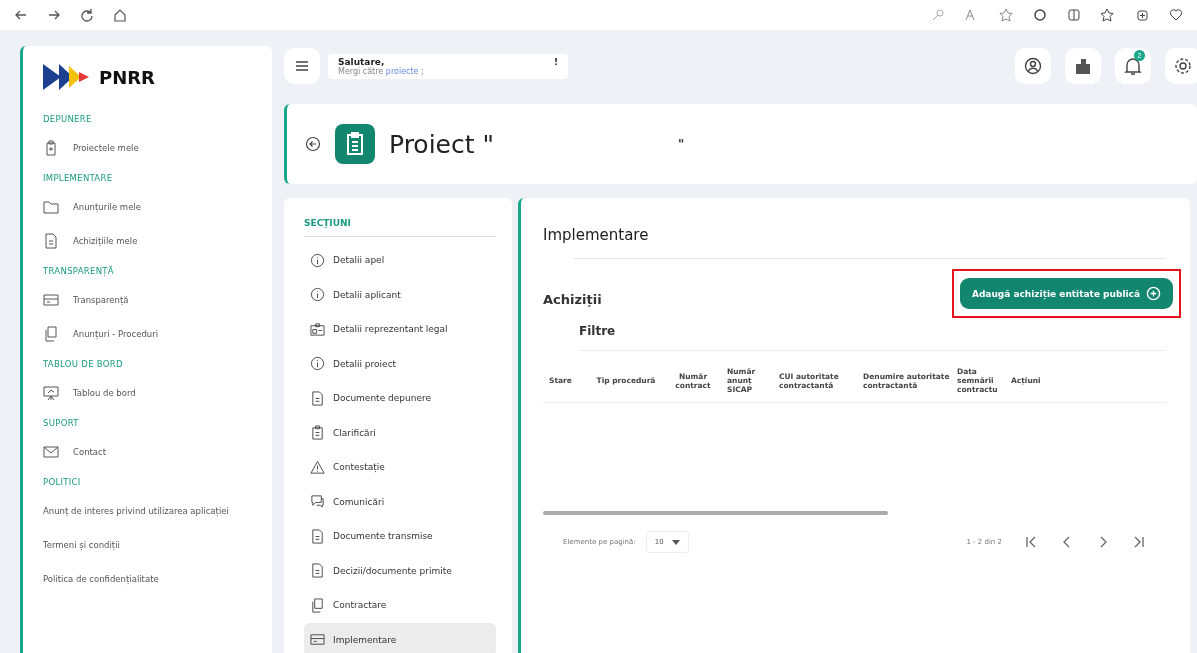 The width and height of the screenshot is (1197, 653). I want to click on heart-icon, so click(1176, 15).